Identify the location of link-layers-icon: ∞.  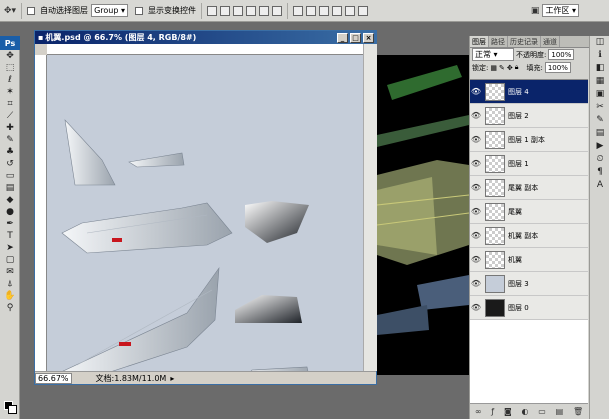
(478, 411).